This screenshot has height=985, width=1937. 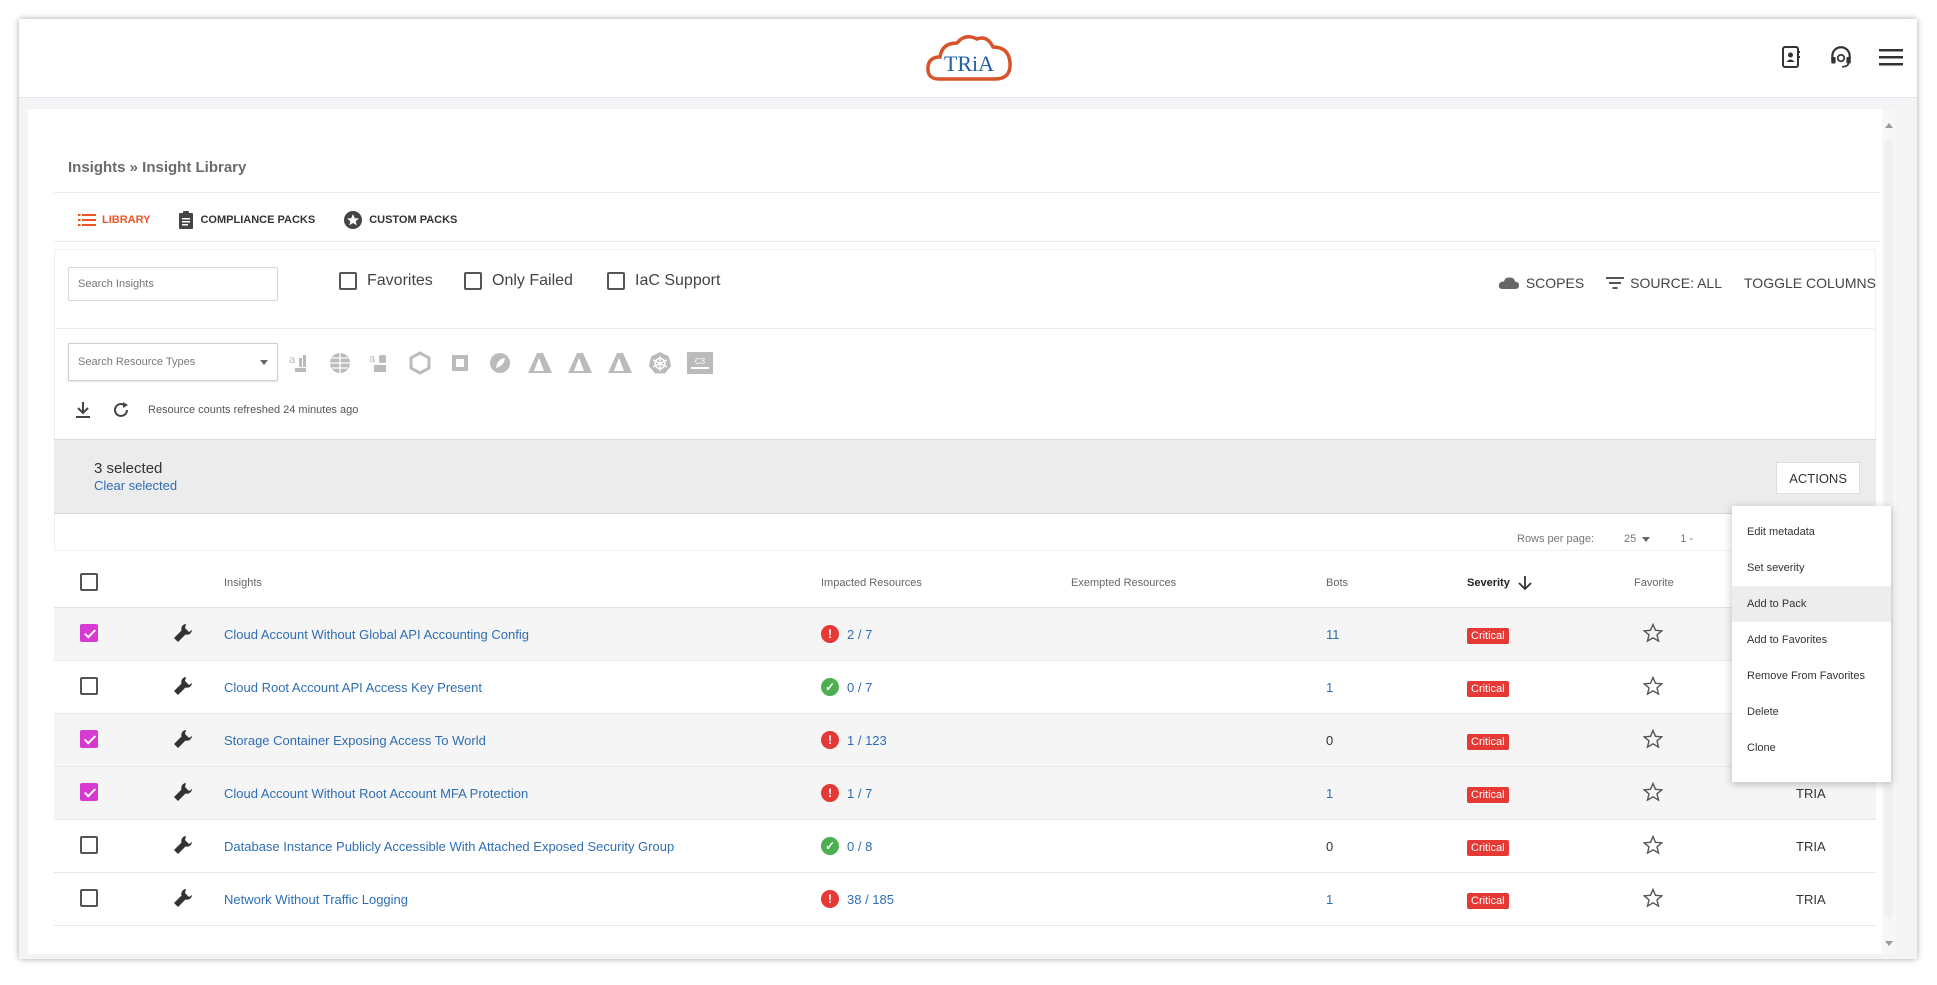 What do you see at coordinates (1541, 283) in the screenshot?
I see `scopes-button: SCOPES` at bounding box center [1541, 283].